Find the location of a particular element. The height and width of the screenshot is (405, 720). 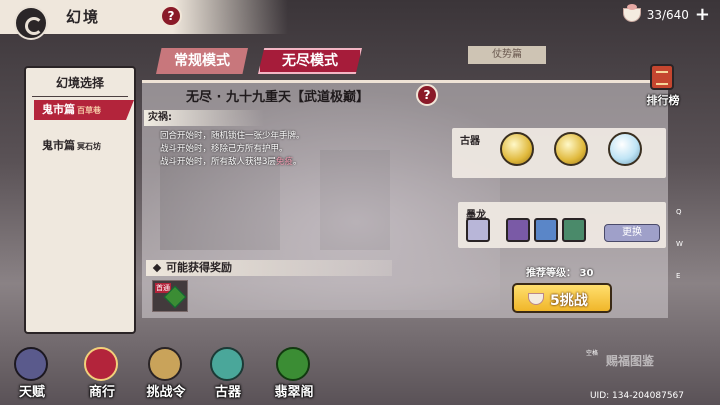

recommended-level: 推荐等级： 30 is located at coordinates (560, 273).